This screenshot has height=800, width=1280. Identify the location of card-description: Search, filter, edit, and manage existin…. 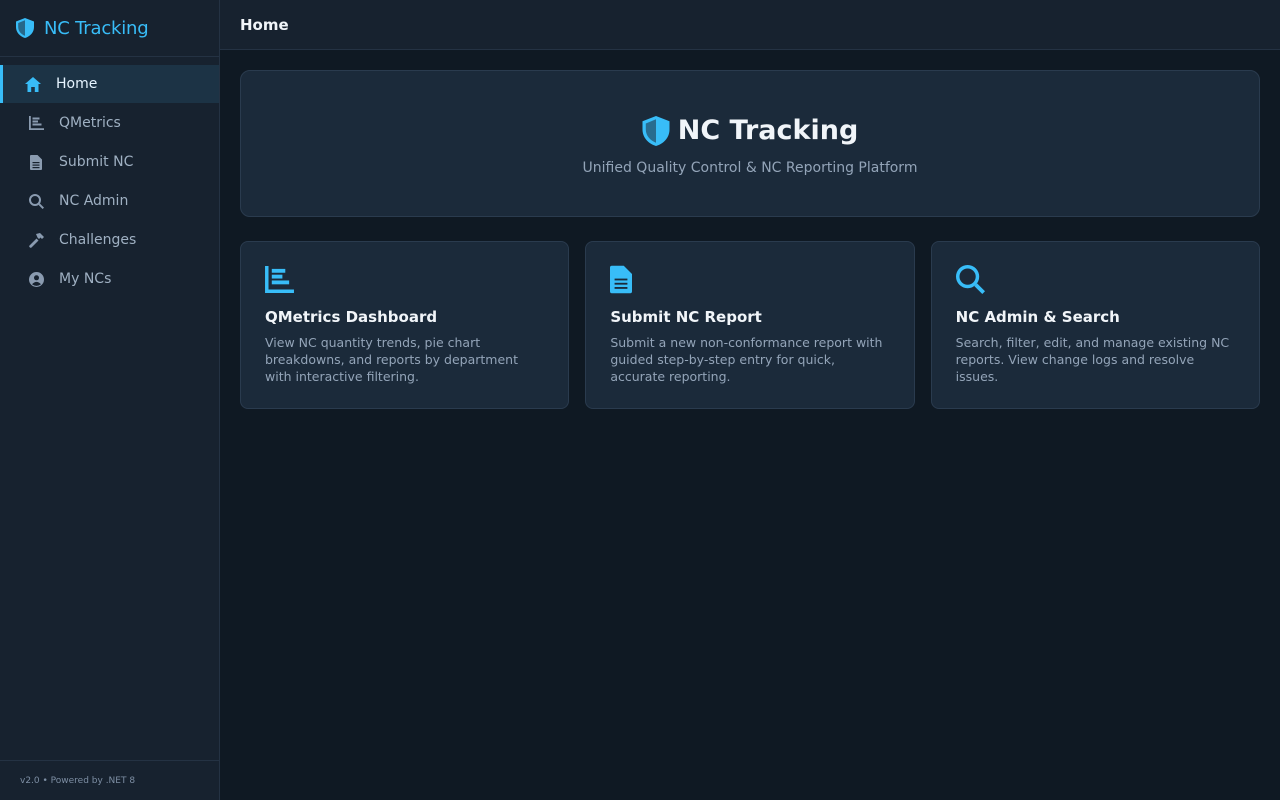
(1092, 359).